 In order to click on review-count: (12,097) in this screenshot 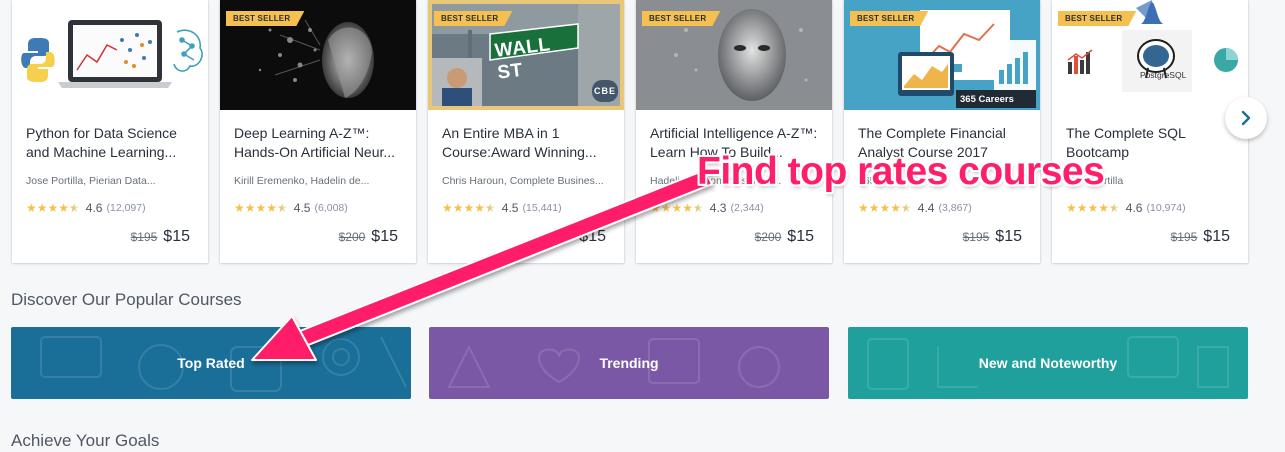, I will do `click(126, 208)`.